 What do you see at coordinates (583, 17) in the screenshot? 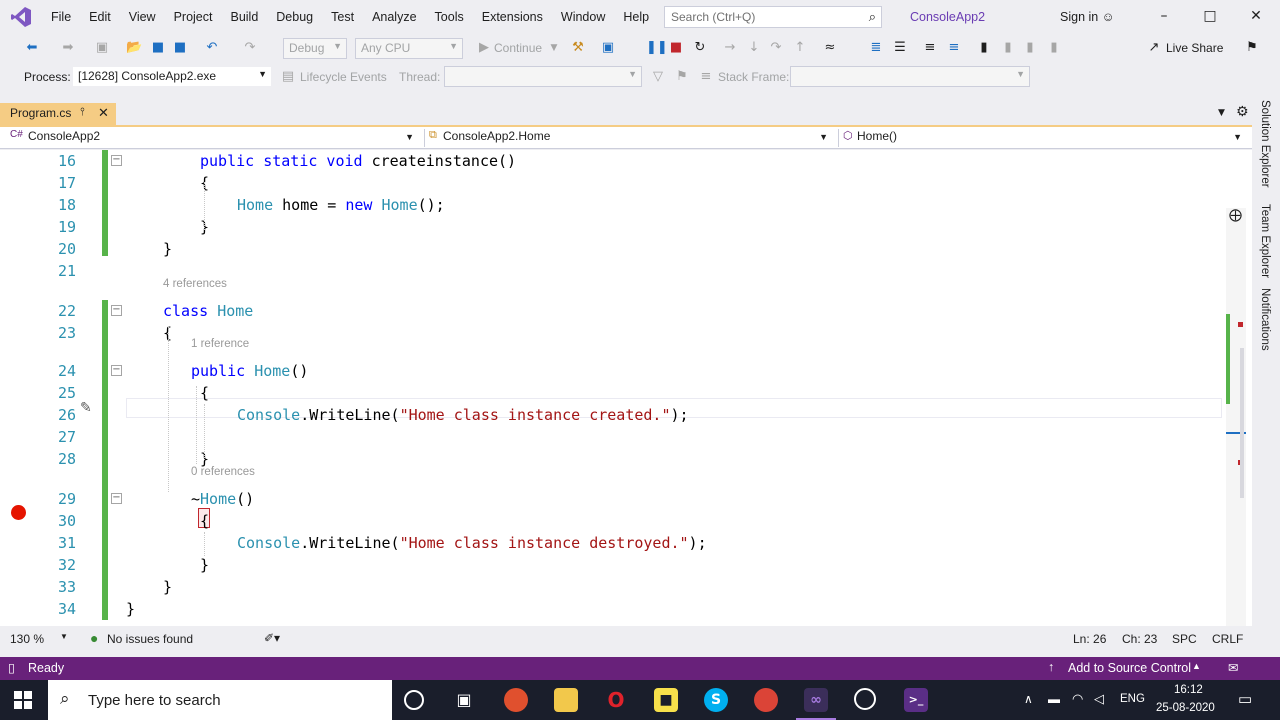
I see `menu-window: Window` at bounding box center [583, 17].